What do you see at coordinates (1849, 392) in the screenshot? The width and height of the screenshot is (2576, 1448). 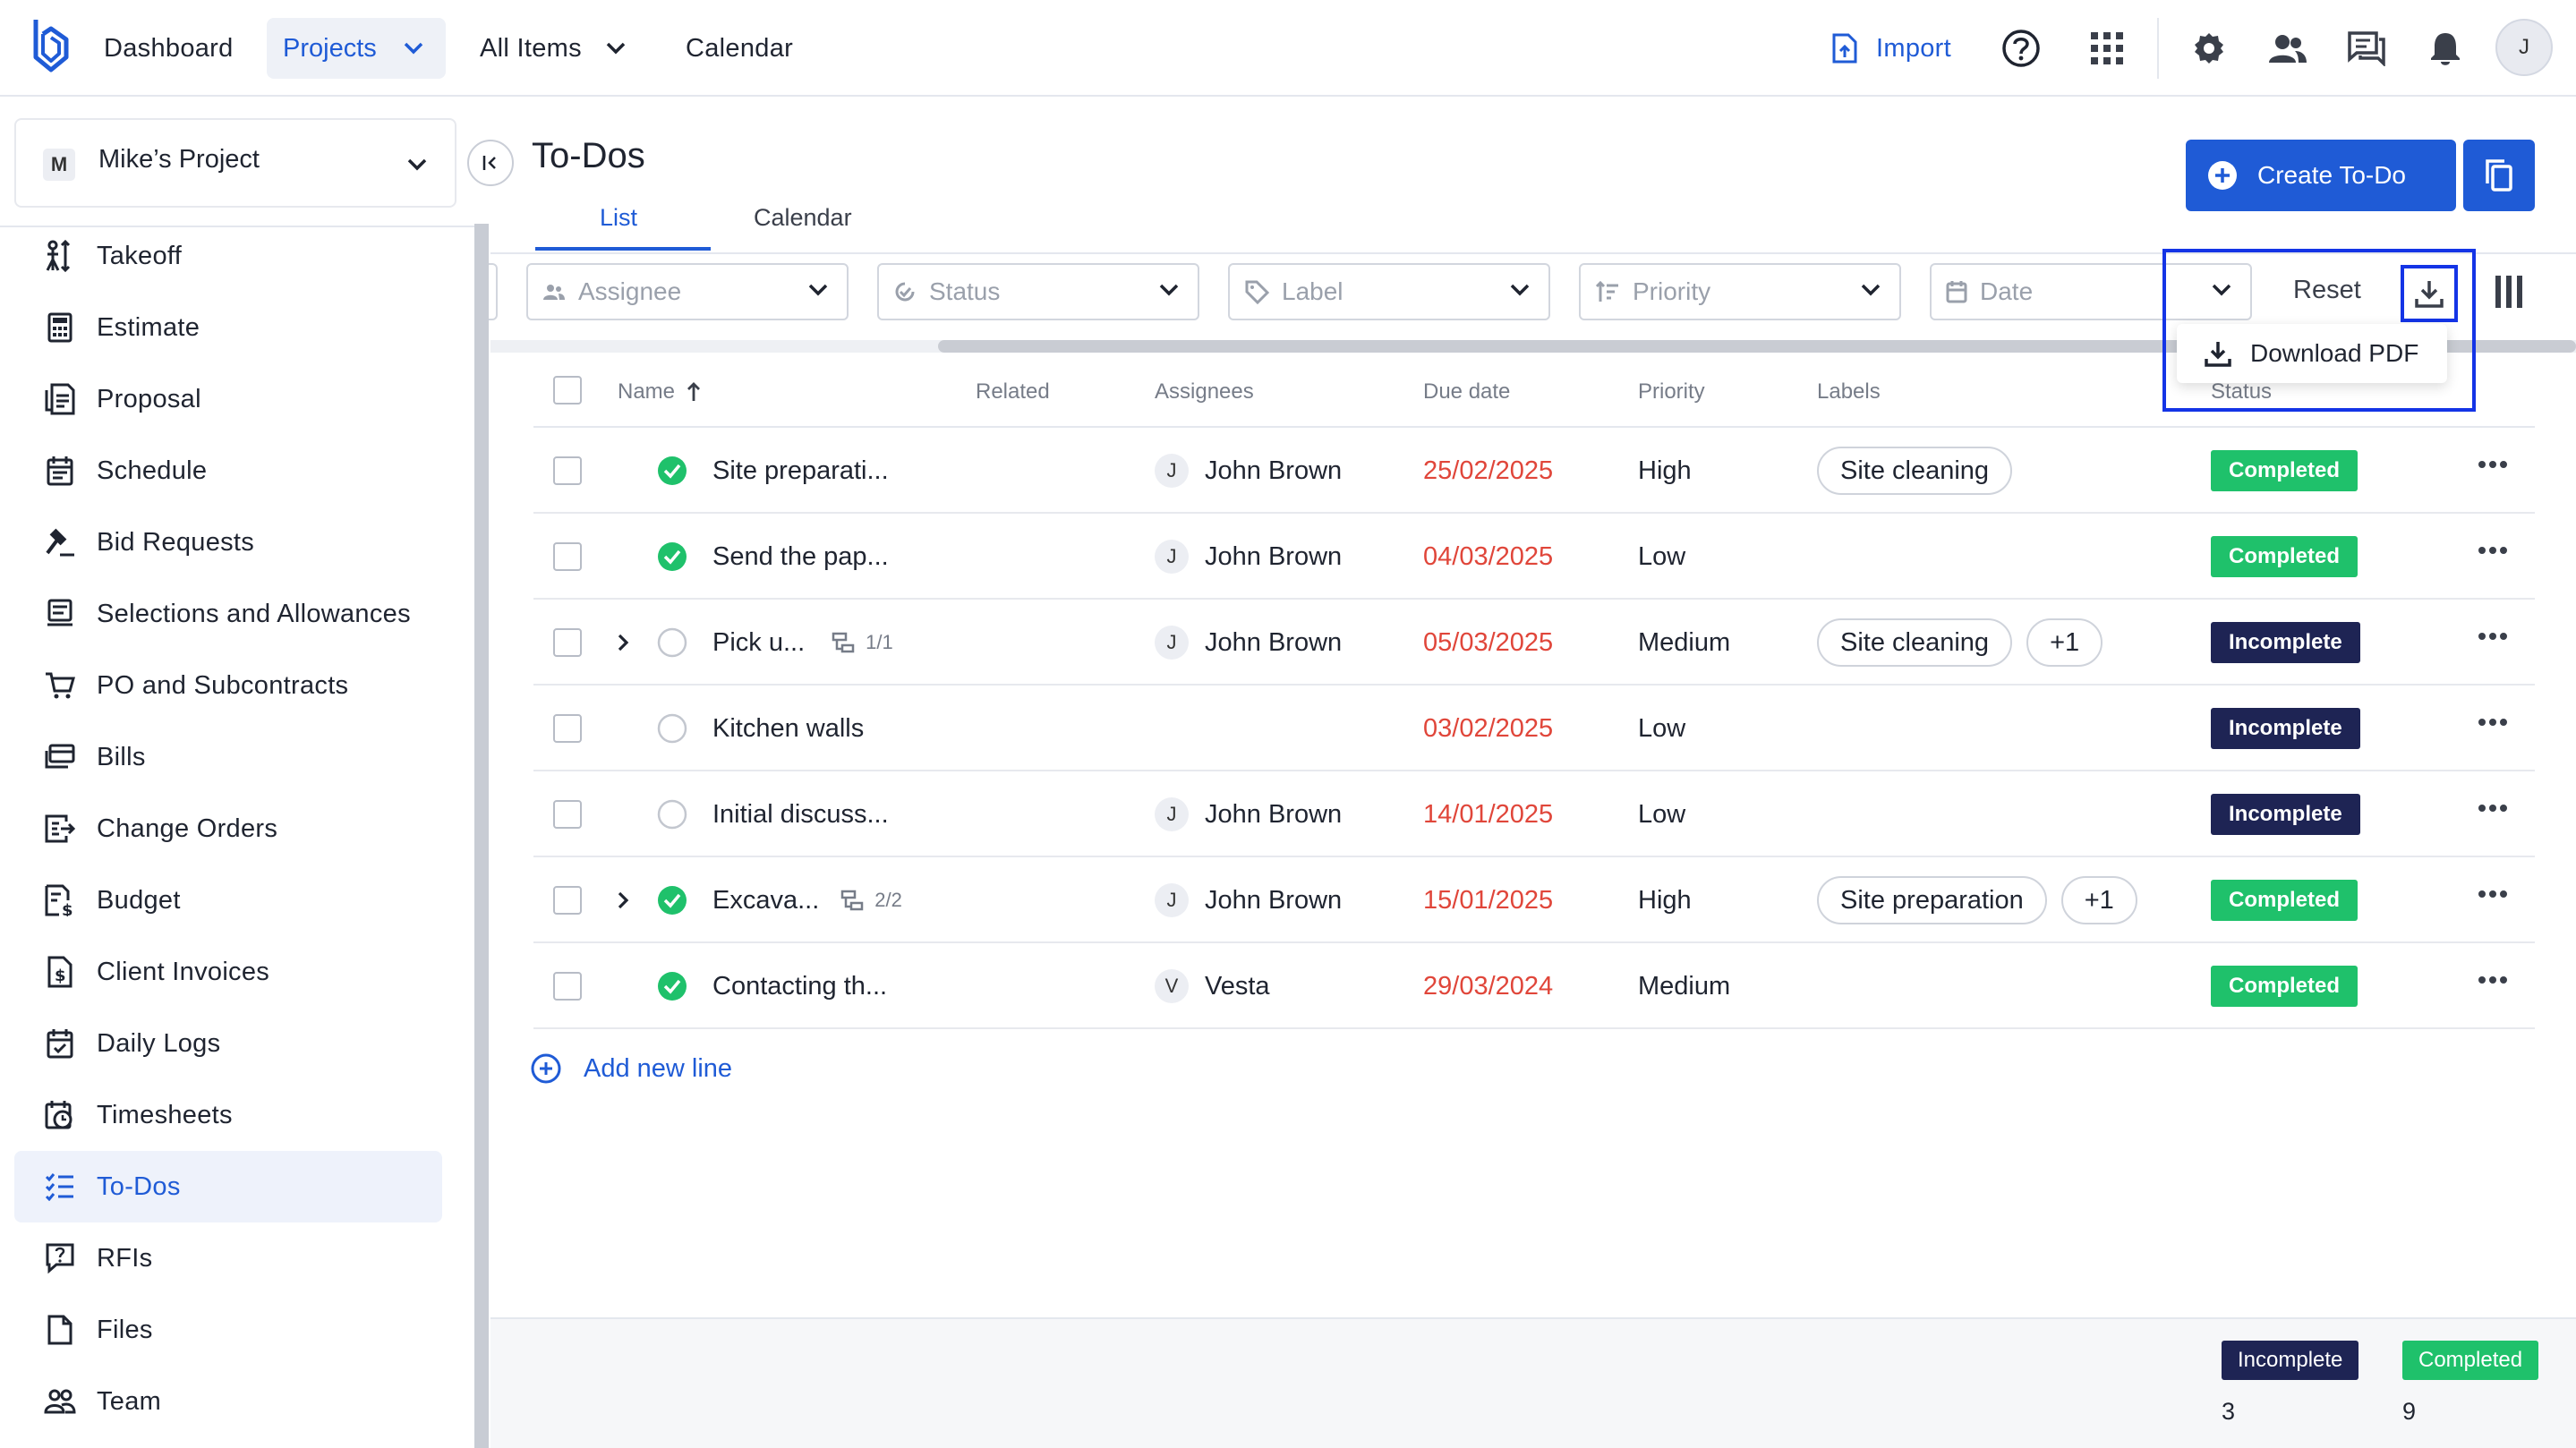 I see `column-header-labels: Labels` at bounding box center [1849, 392].